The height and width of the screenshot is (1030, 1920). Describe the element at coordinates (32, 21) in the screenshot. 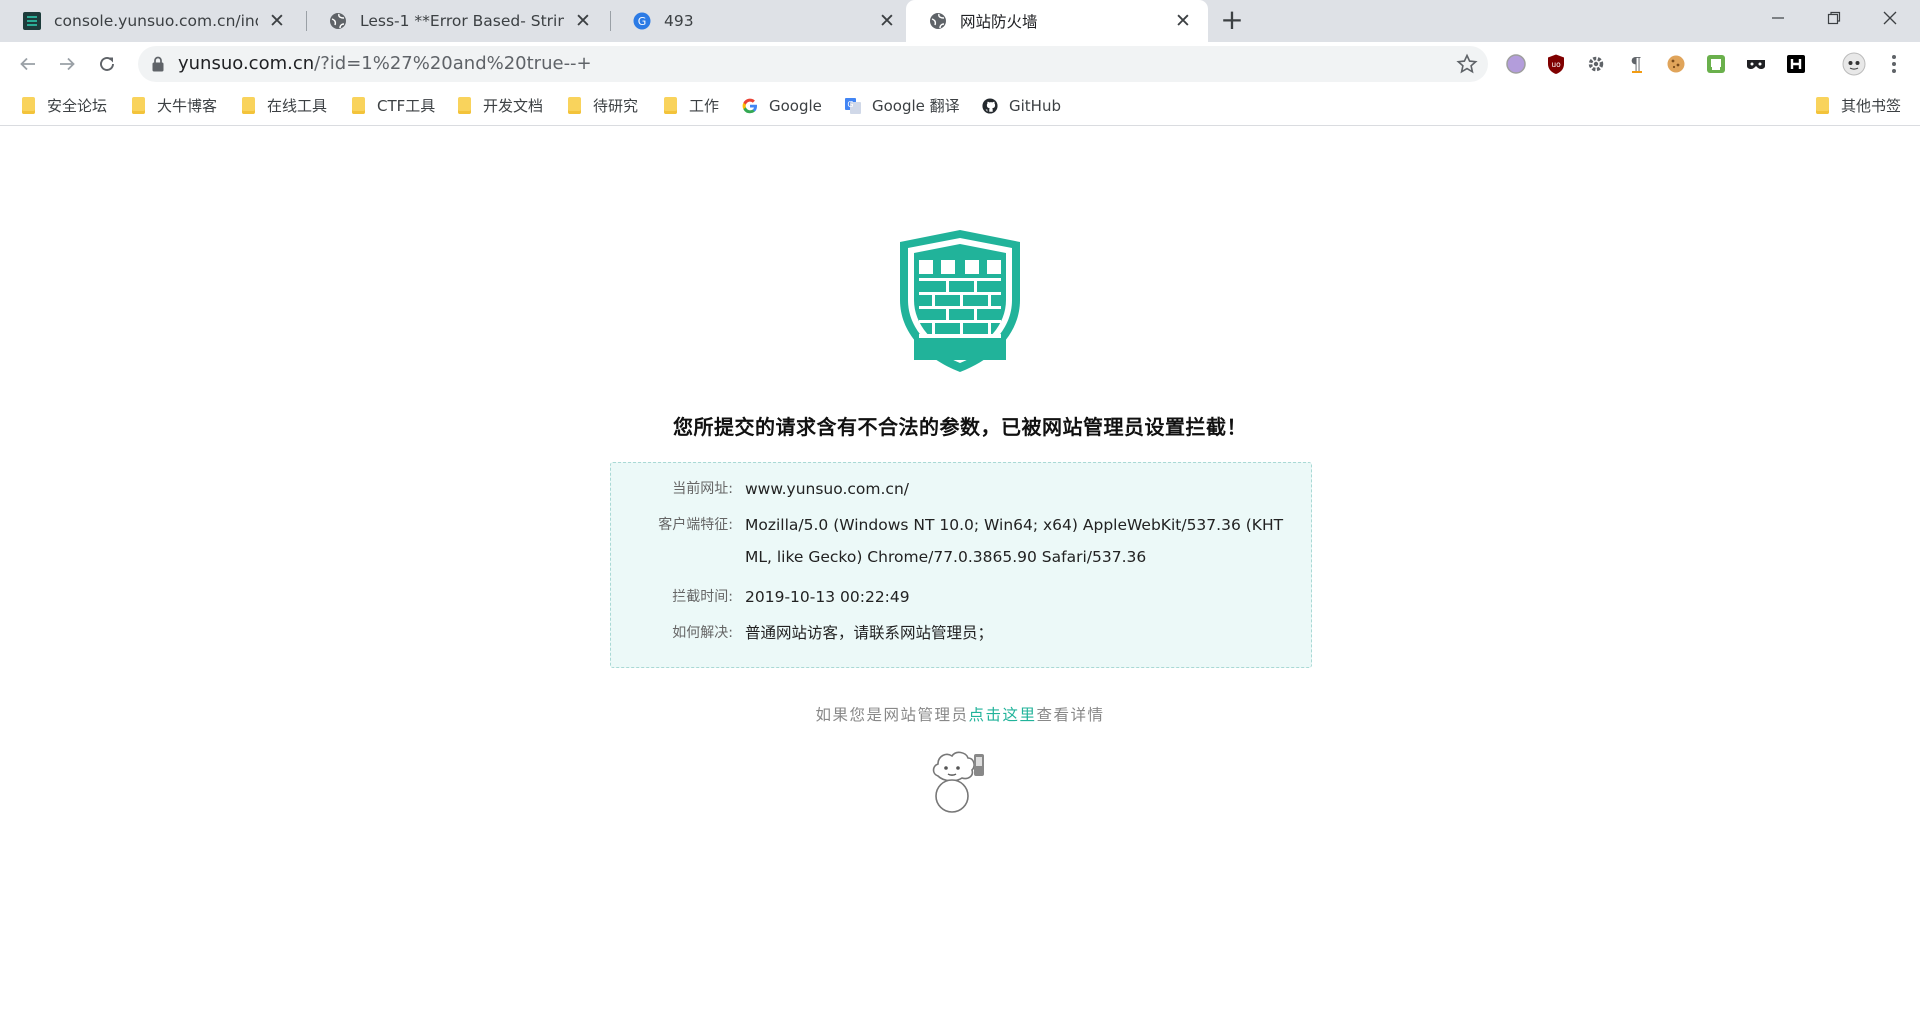

I see `yunsuo-favicon` at that location.